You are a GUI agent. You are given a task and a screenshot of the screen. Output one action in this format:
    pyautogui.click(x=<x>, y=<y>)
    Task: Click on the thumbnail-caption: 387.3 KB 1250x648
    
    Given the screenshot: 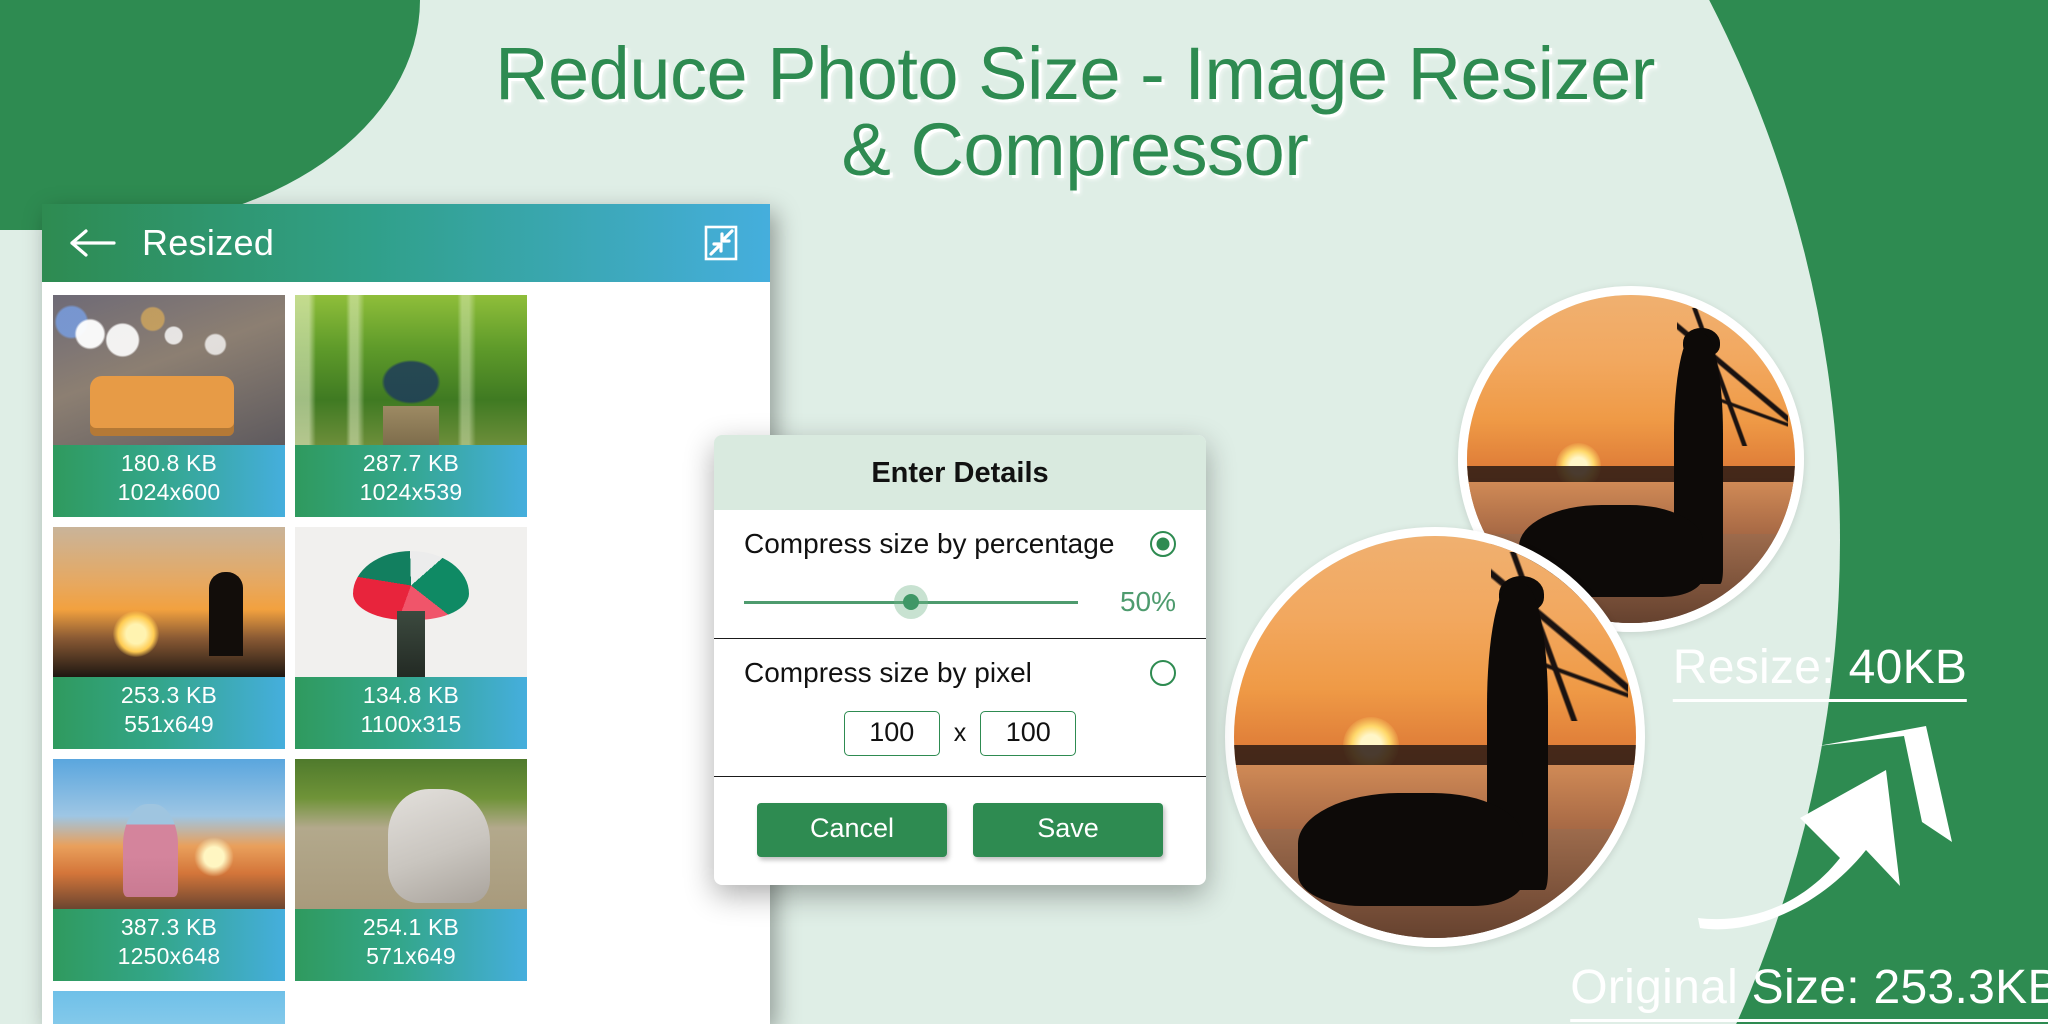 What is the action you would take?
    pyautogui.click(x=169, y=944)
    